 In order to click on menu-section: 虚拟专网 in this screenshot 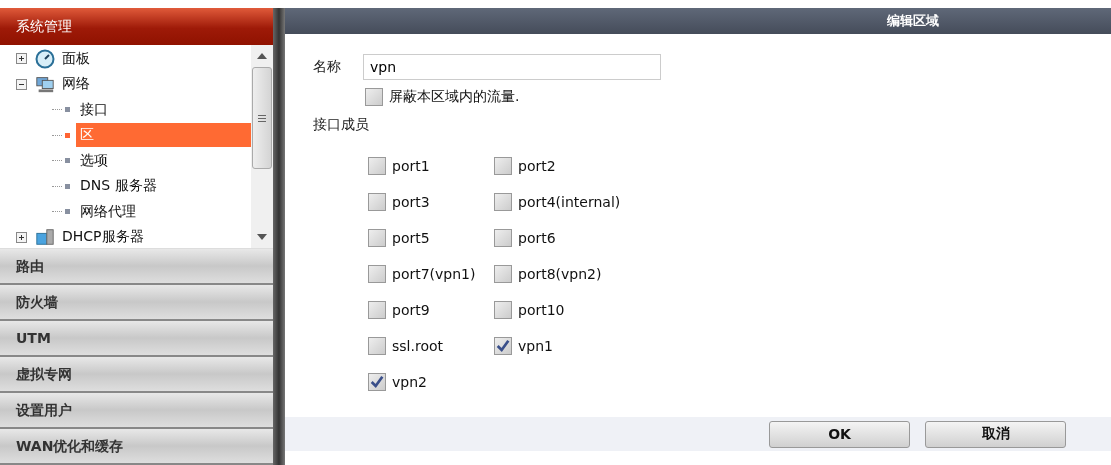, I will do `click(136, 375)`.